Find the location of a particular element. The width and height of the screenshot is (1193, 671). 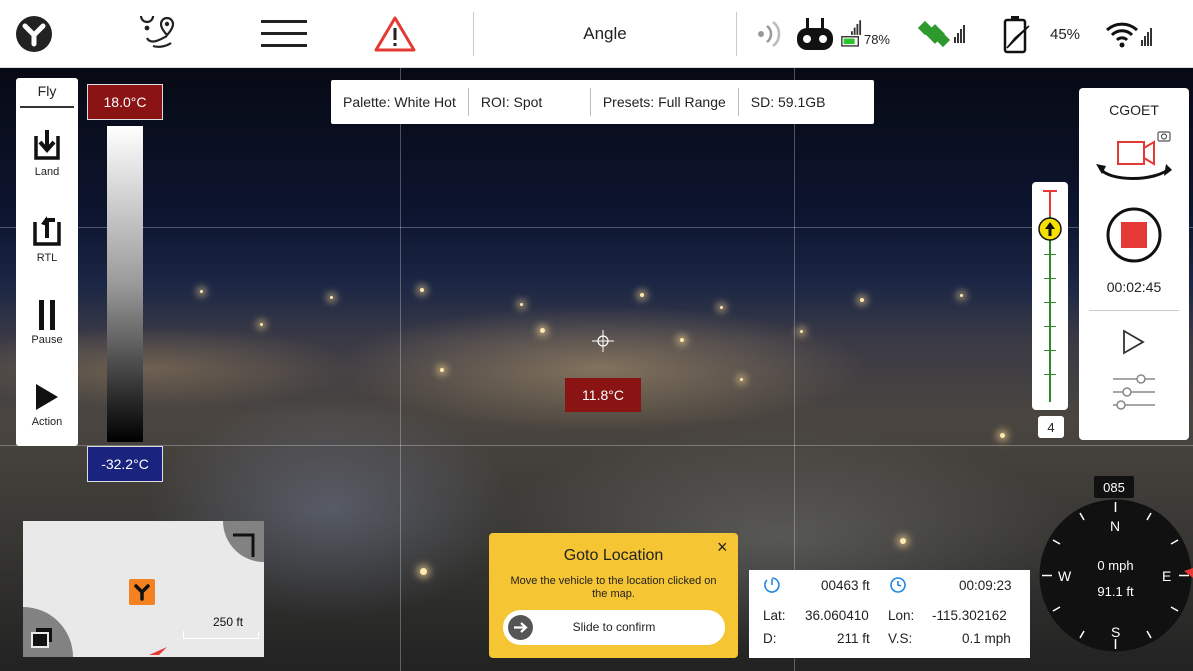

zoom-level-value: 4 is located at coordinates (1051, 427).